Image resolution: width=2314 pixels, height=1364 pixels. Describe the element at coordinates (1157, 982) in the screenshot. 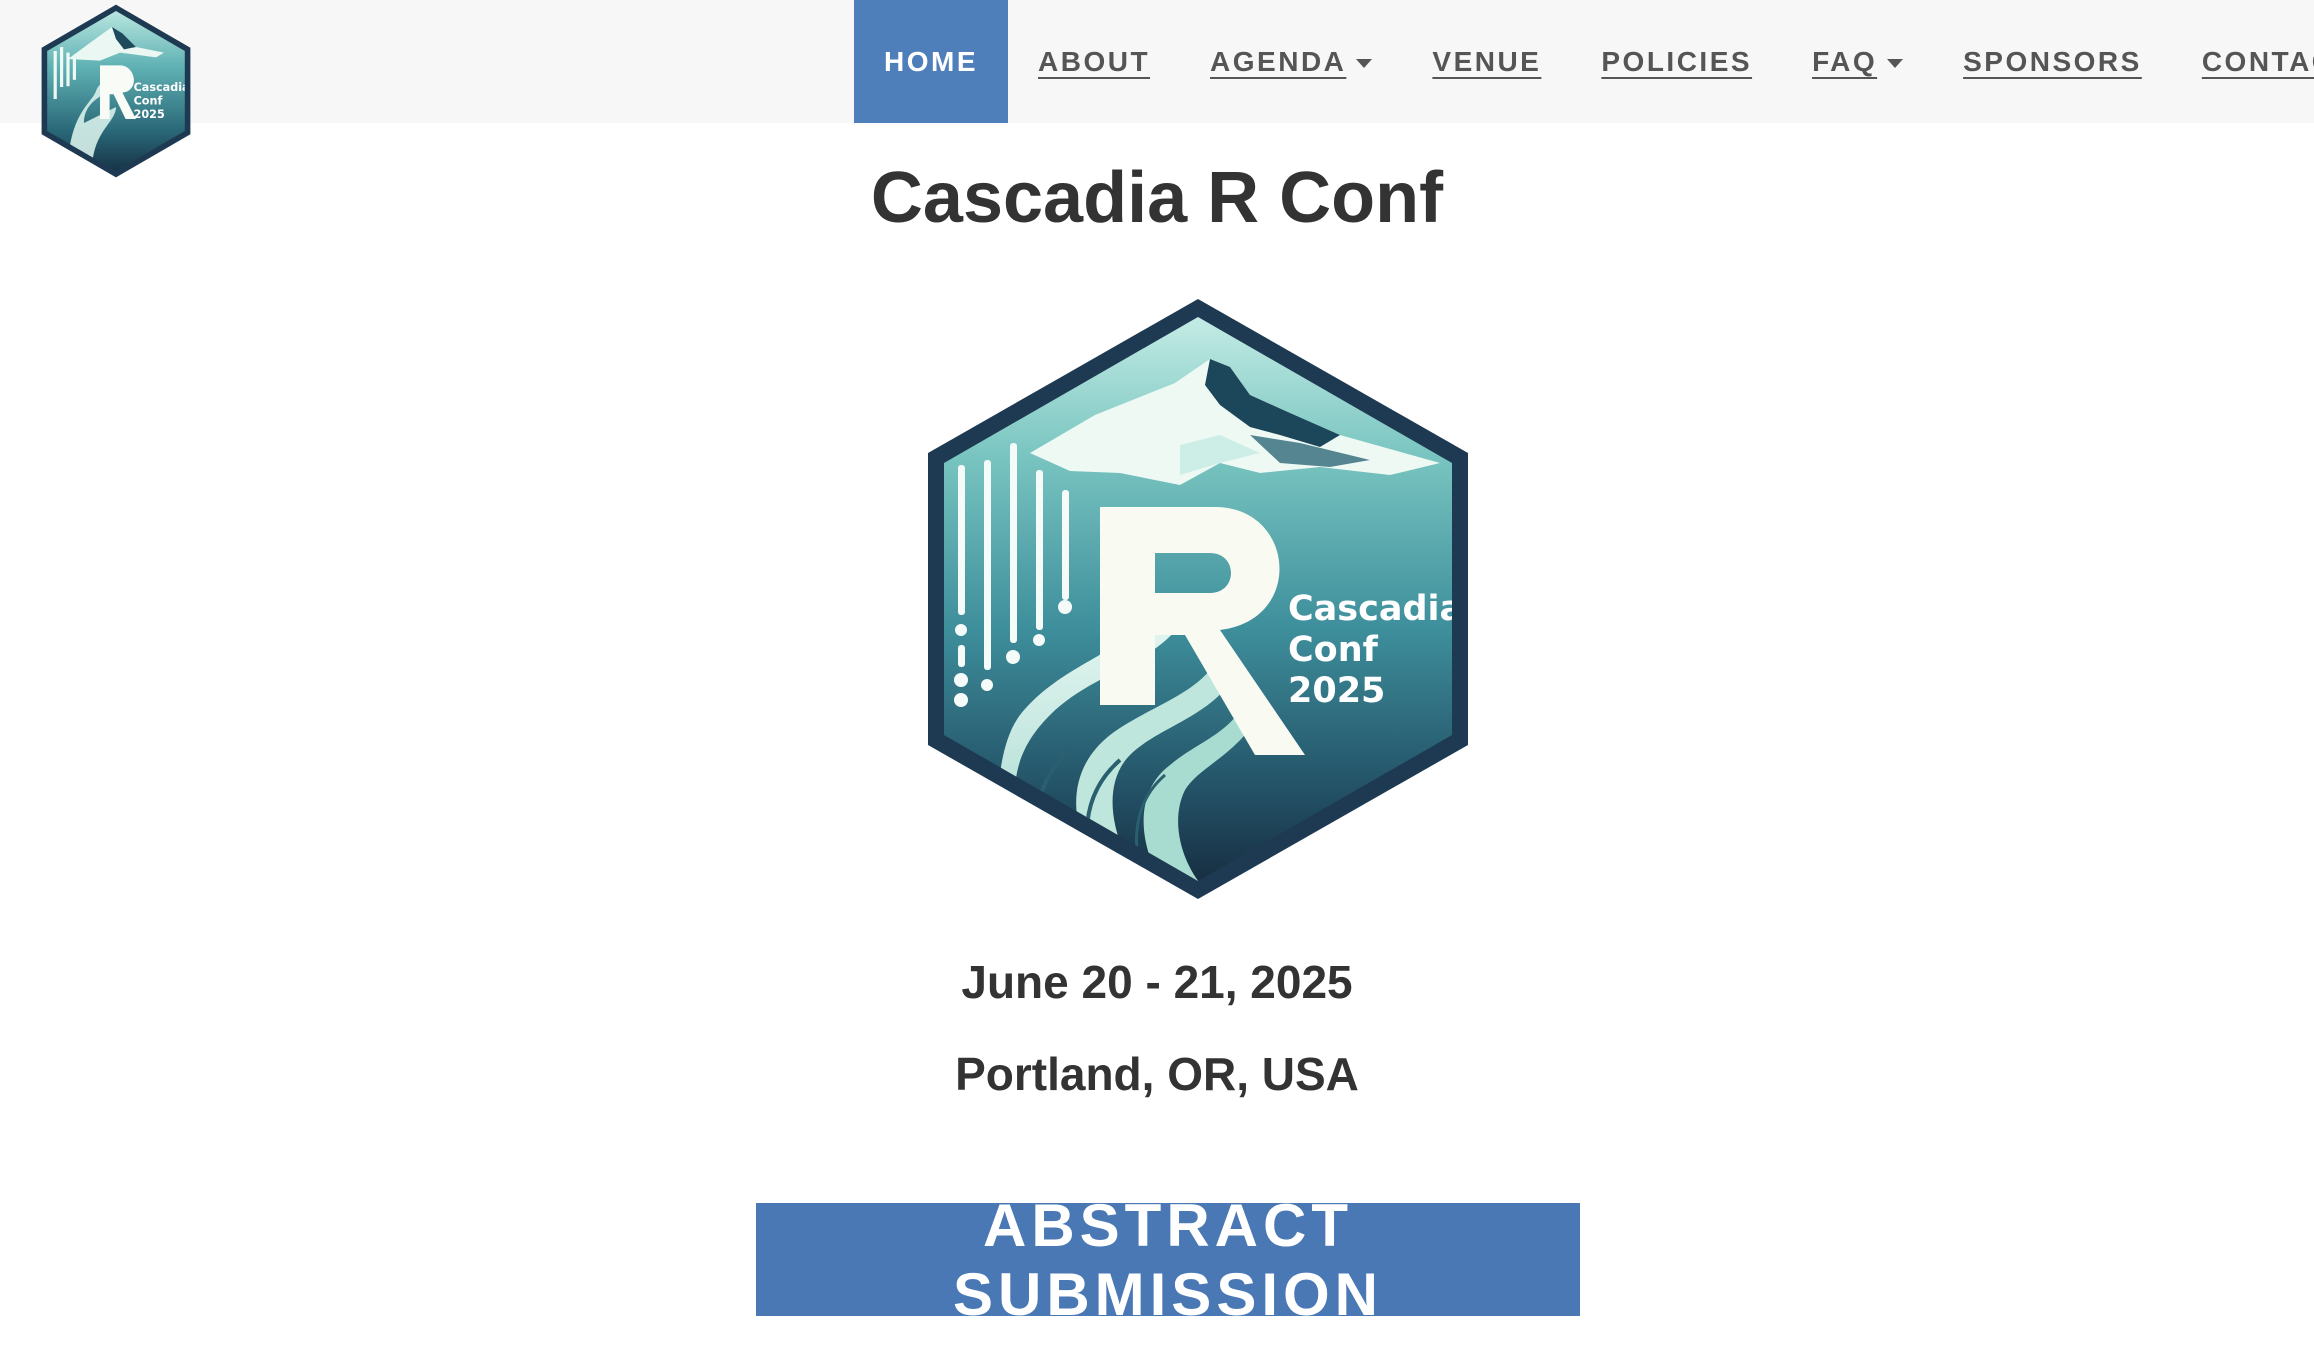

I see `event-date: June 20 - 21, 2025` at that location.